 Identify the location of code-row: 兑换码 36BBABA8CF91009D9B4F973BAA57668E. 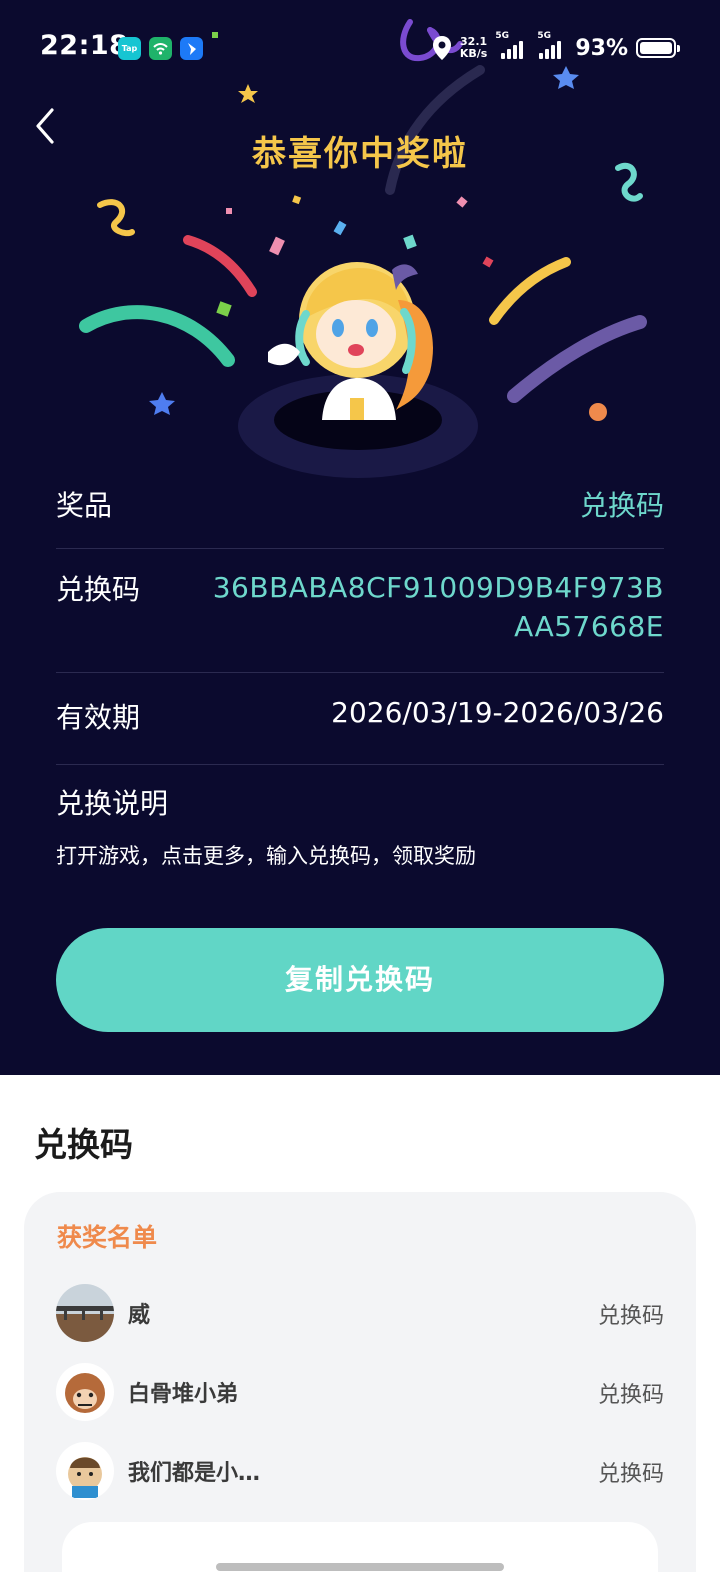
(360, 608).